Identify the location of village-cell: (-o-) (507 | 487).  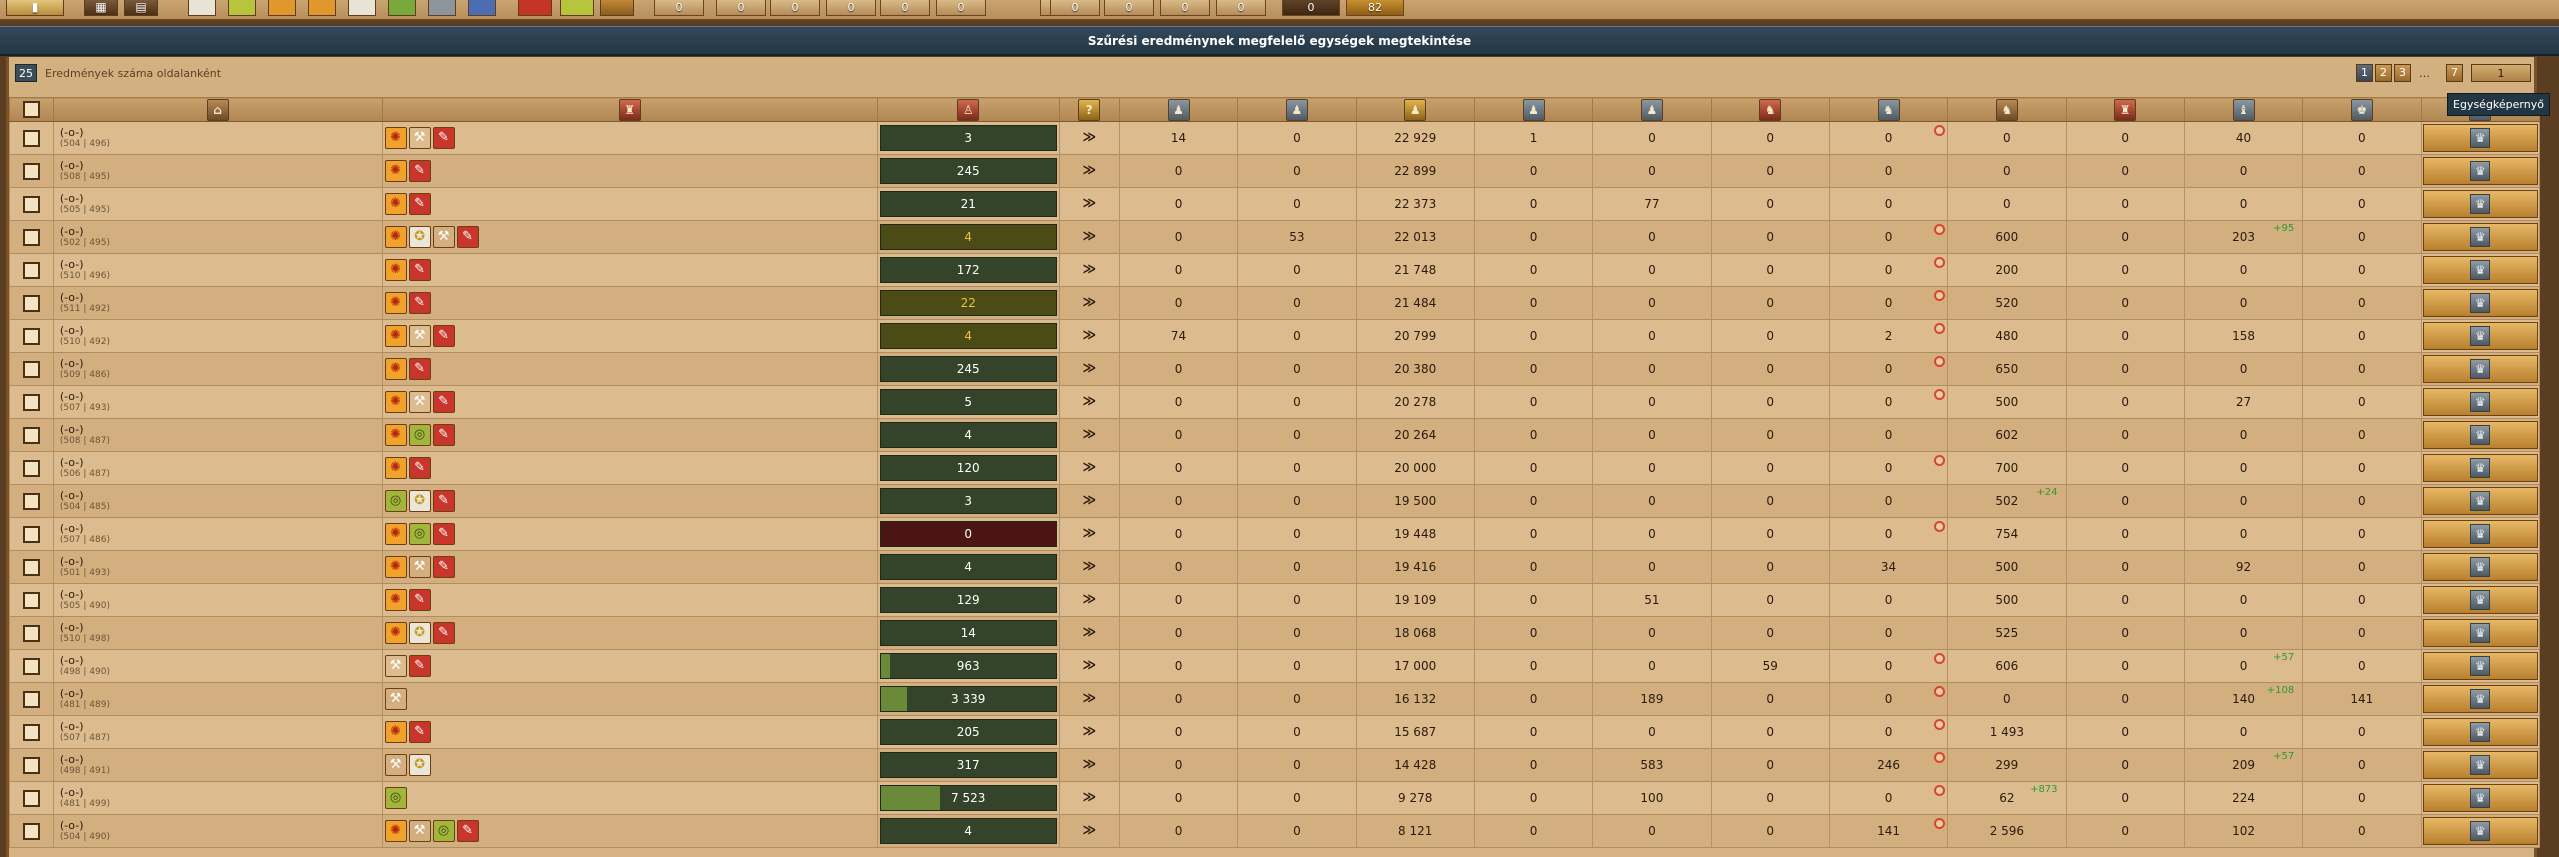
(217, 732).